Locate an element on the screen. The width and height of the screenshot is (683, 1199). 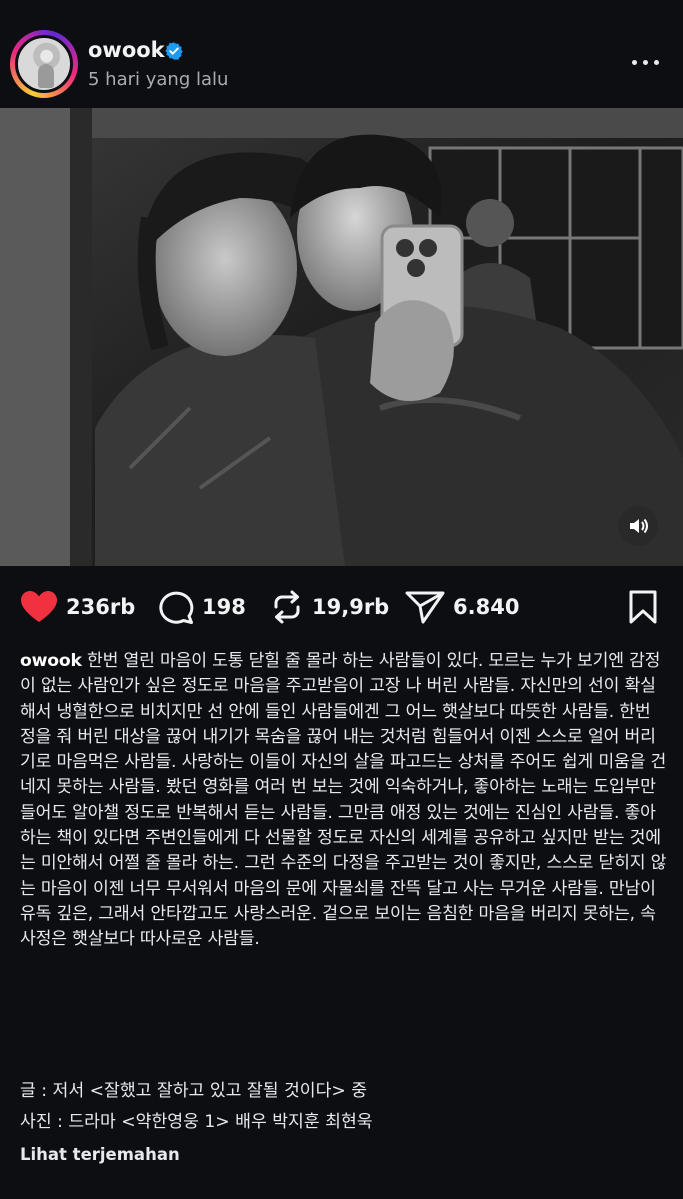
save-button is located at coordinates (643, 607).